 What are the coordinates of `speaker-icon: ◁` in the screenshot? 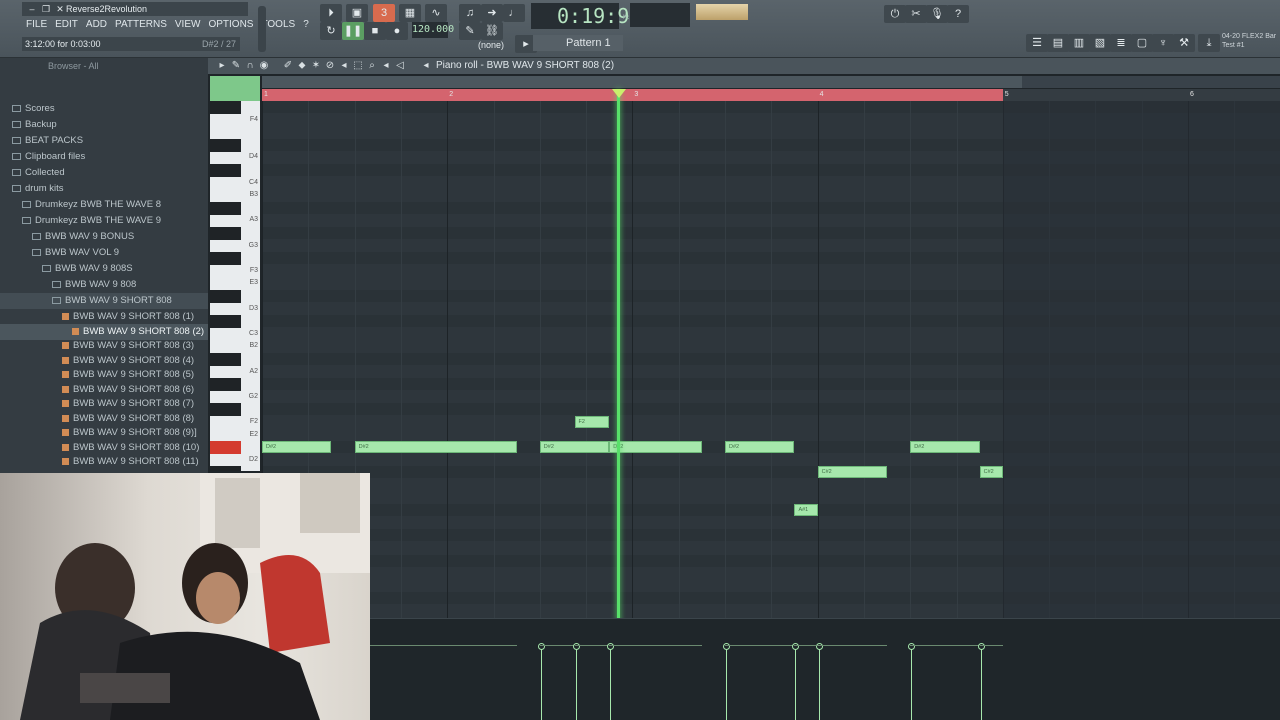 It's located at (400, 66).